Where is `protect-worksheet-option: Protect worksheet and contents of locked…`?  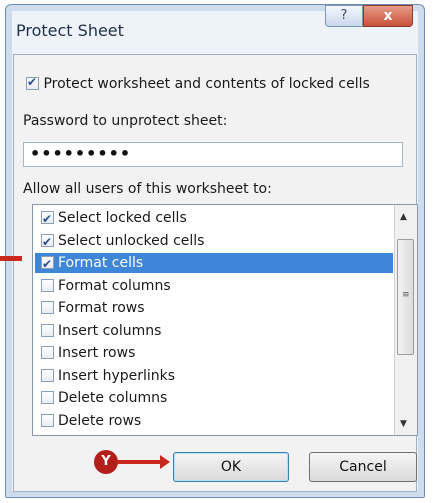 protect-worksheet-option: Protect worksheet and contents of locked… is located at coordinates (198, 83).